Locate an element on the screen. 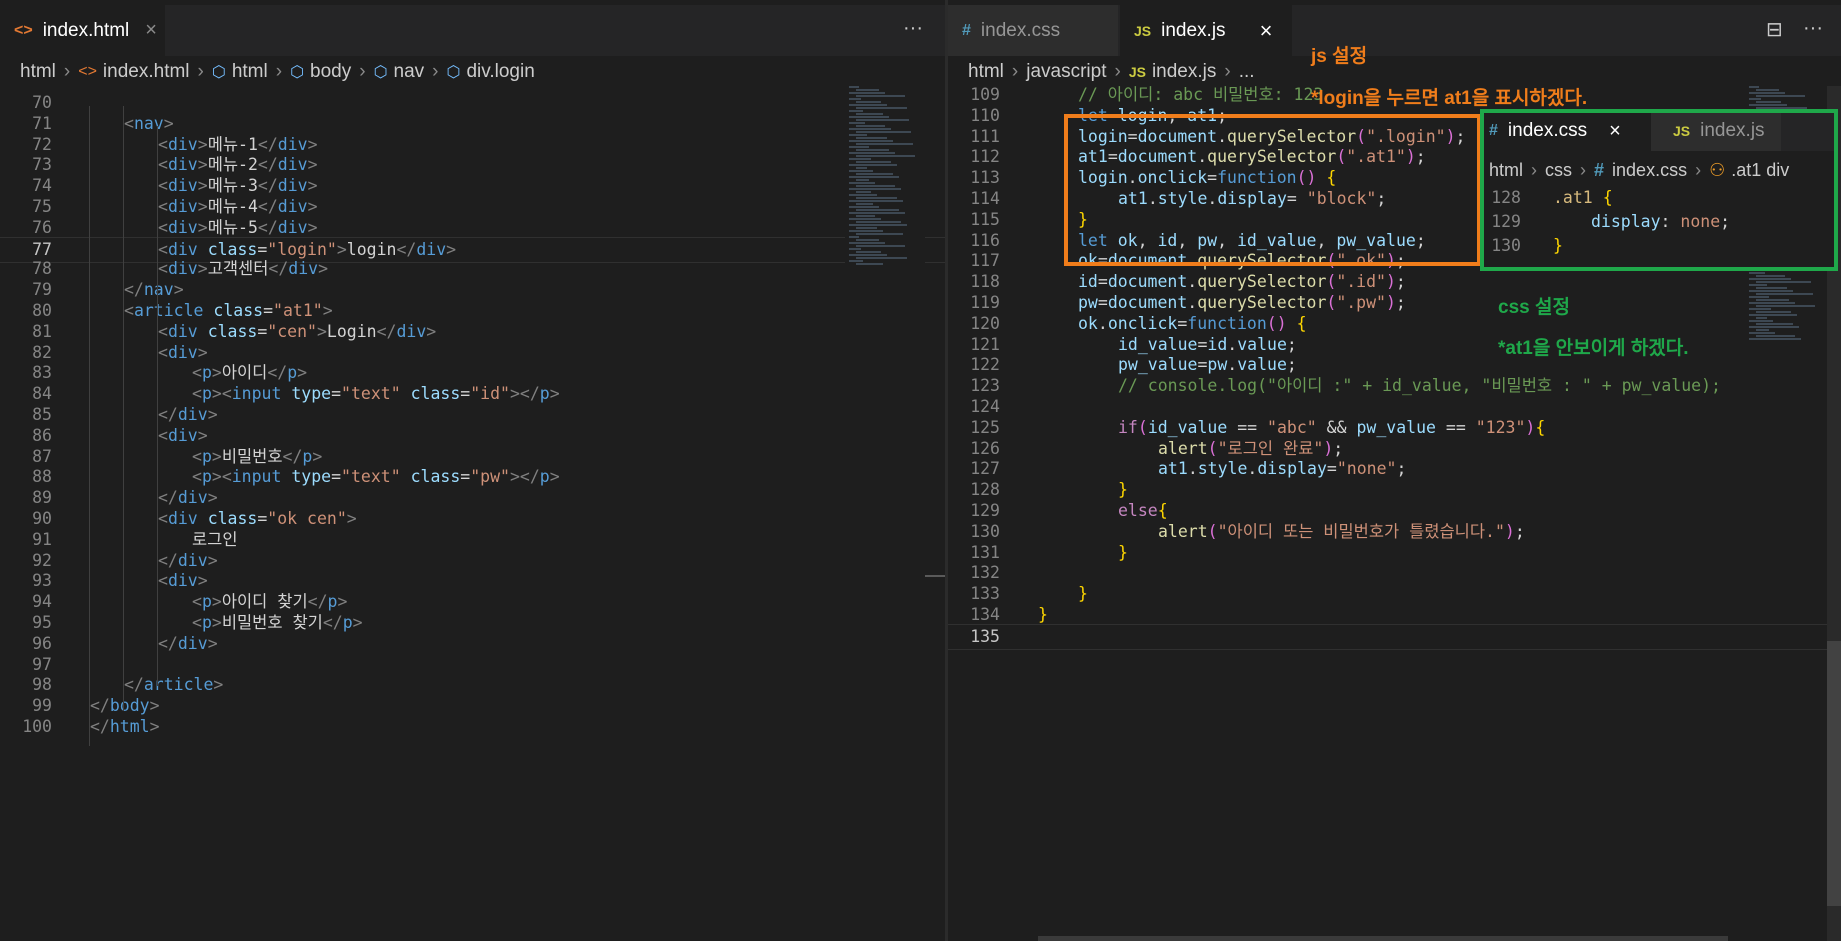 The height and width of the screenshot is (941, 1841). tab-index-js: JS index.js is located at coordinates (1180, 30).